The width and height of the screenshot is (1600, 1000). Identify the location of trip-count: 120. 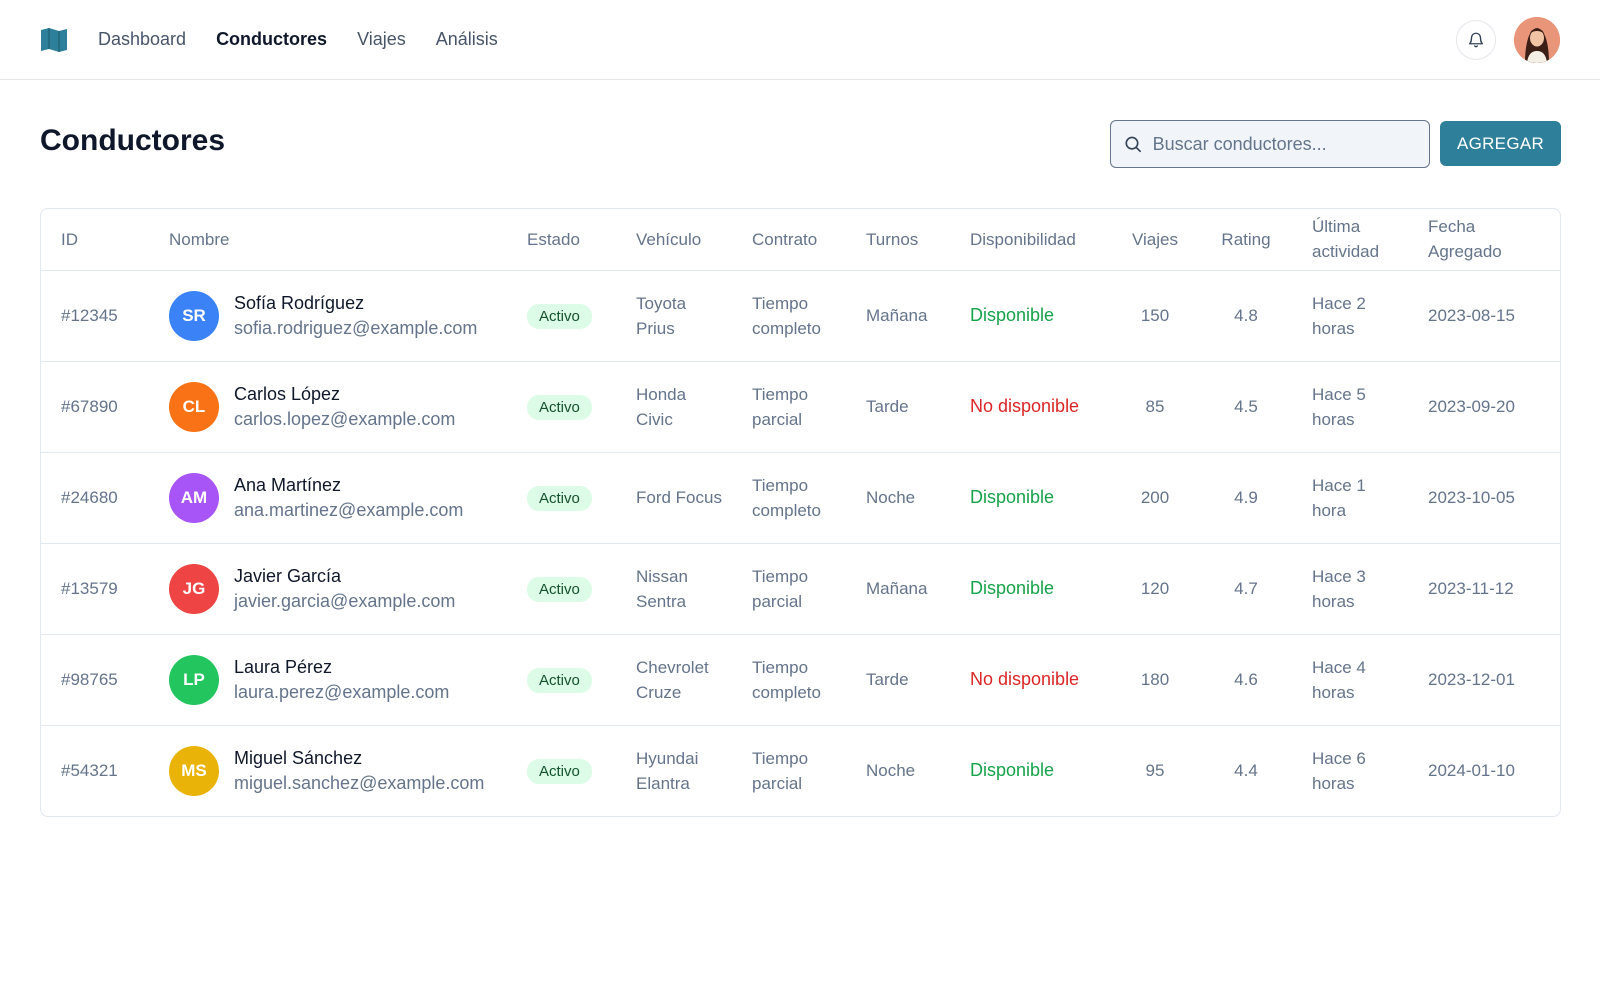
(1155, 589).